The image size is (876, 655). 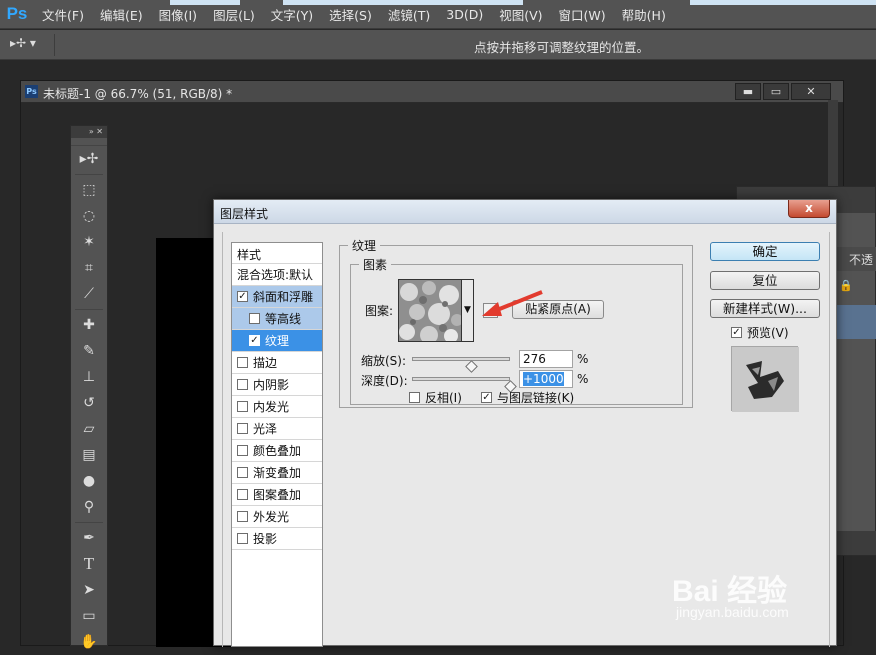 What do you see at coordinates (527, 397) in the screenshot?
I see `link-with-layer-option: ✓ 与图层链接(K)` at bounding box center [527, 397].